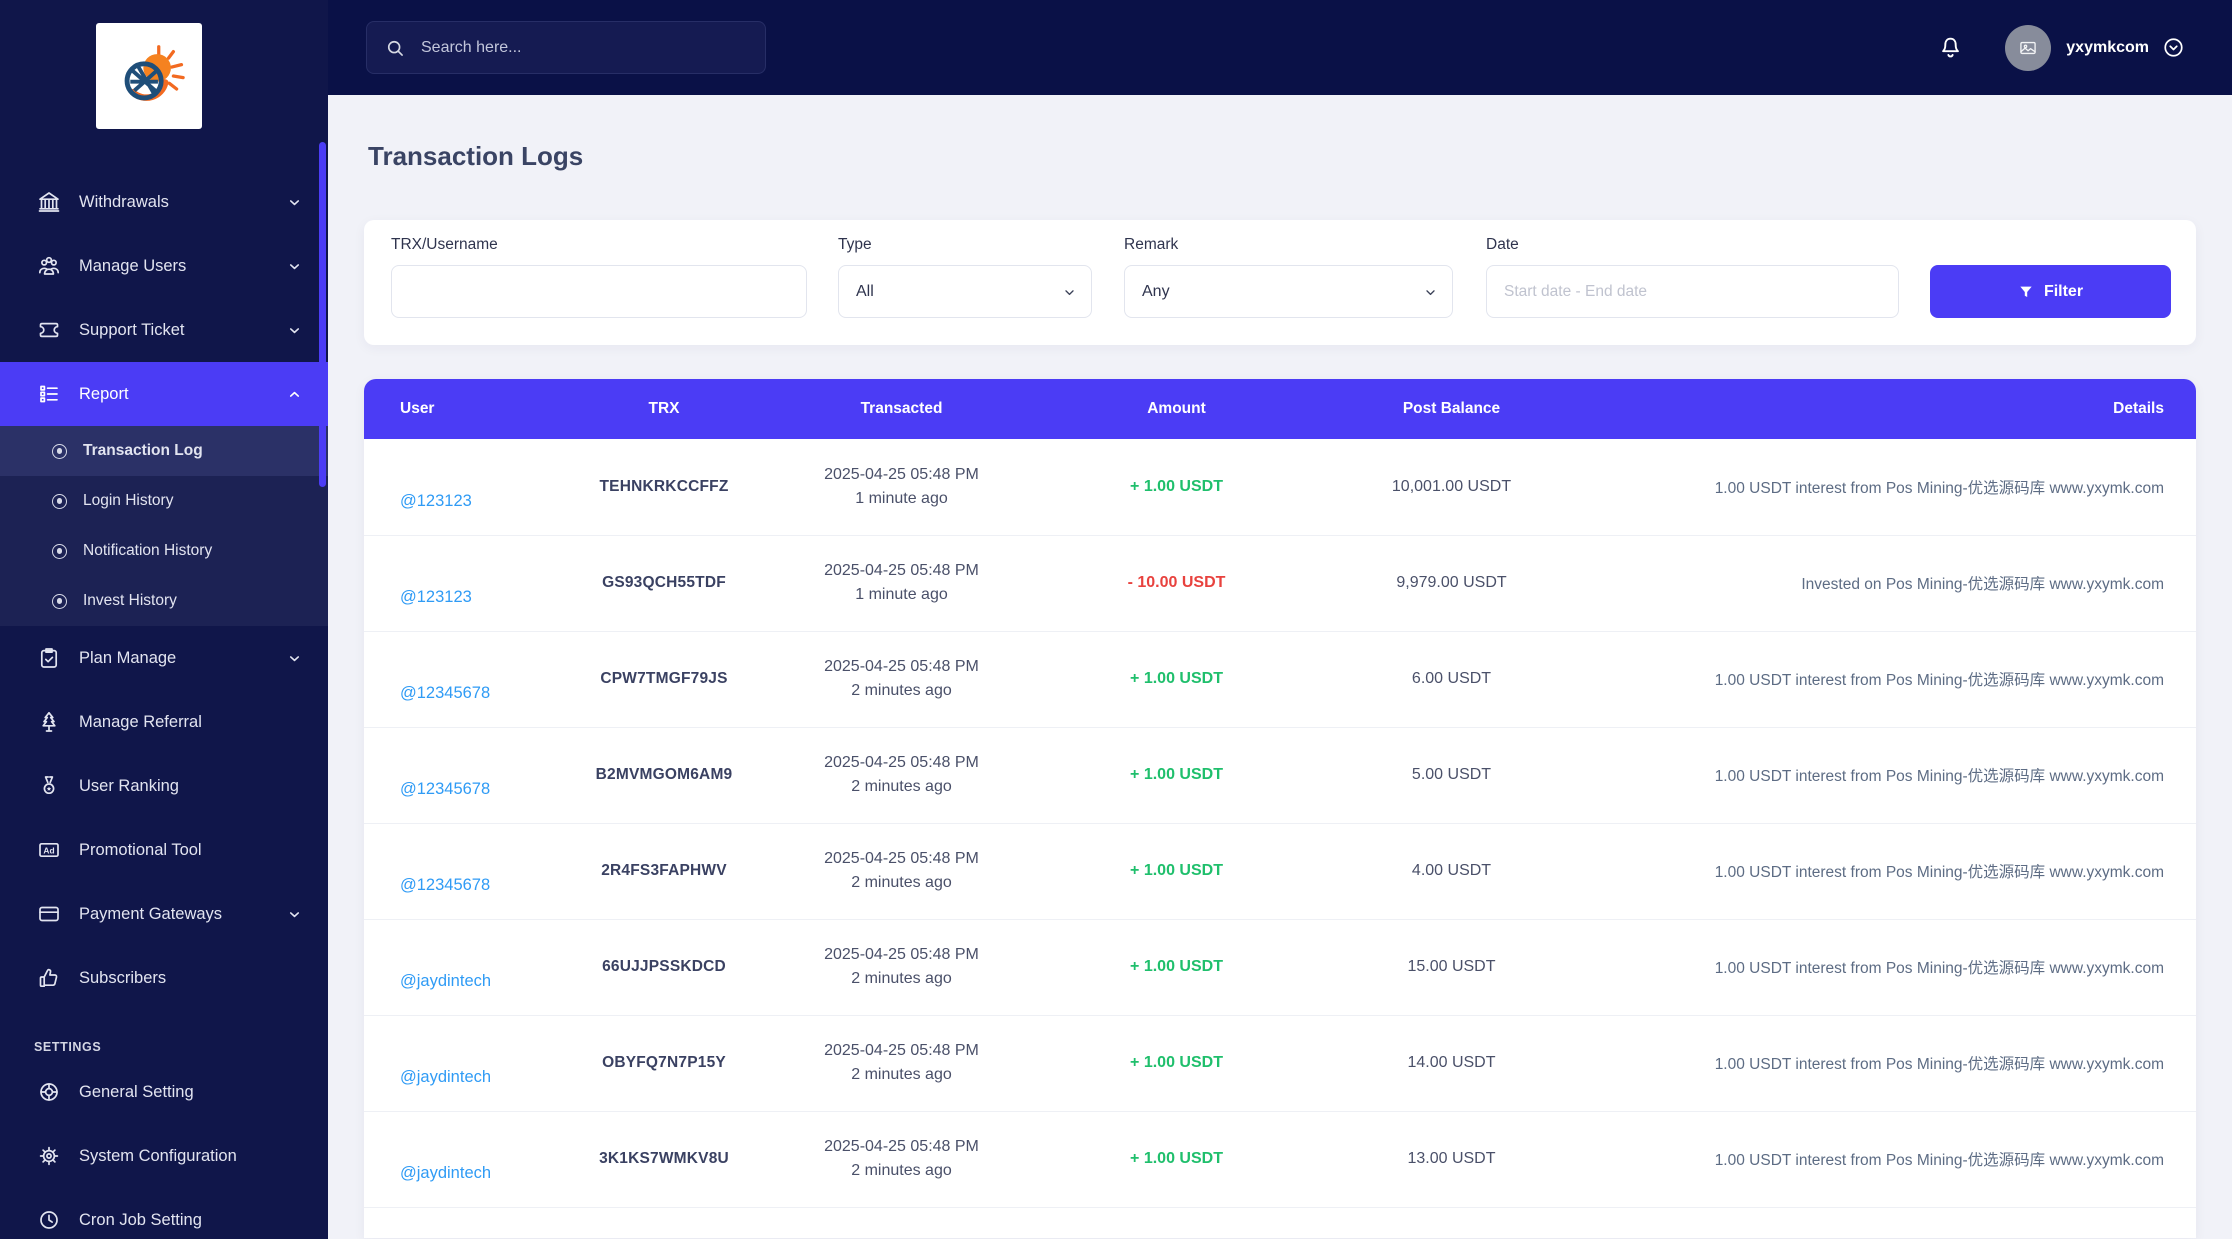 The image size is (2232, 1239). I want to click on search-box, so click(566, 47).